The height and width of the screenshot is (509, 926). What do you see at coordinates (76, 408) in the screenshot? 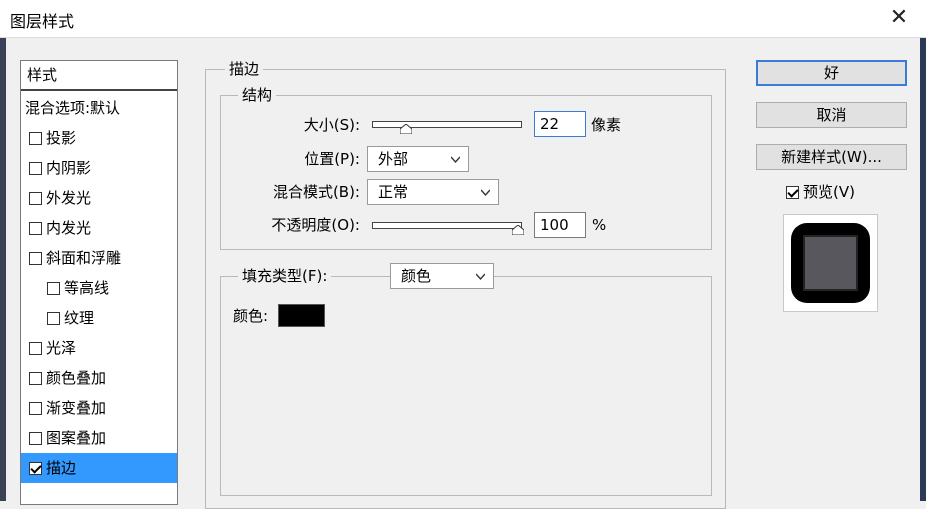
I see `style-list-item-label: 渐变叠加` at bounding box center [76, 408].